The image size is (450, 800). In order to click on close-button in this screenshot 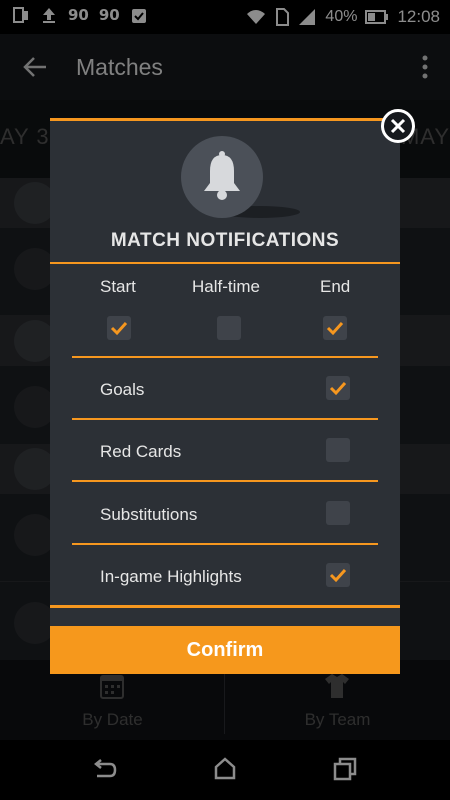, I will do `click(398, 126)`.